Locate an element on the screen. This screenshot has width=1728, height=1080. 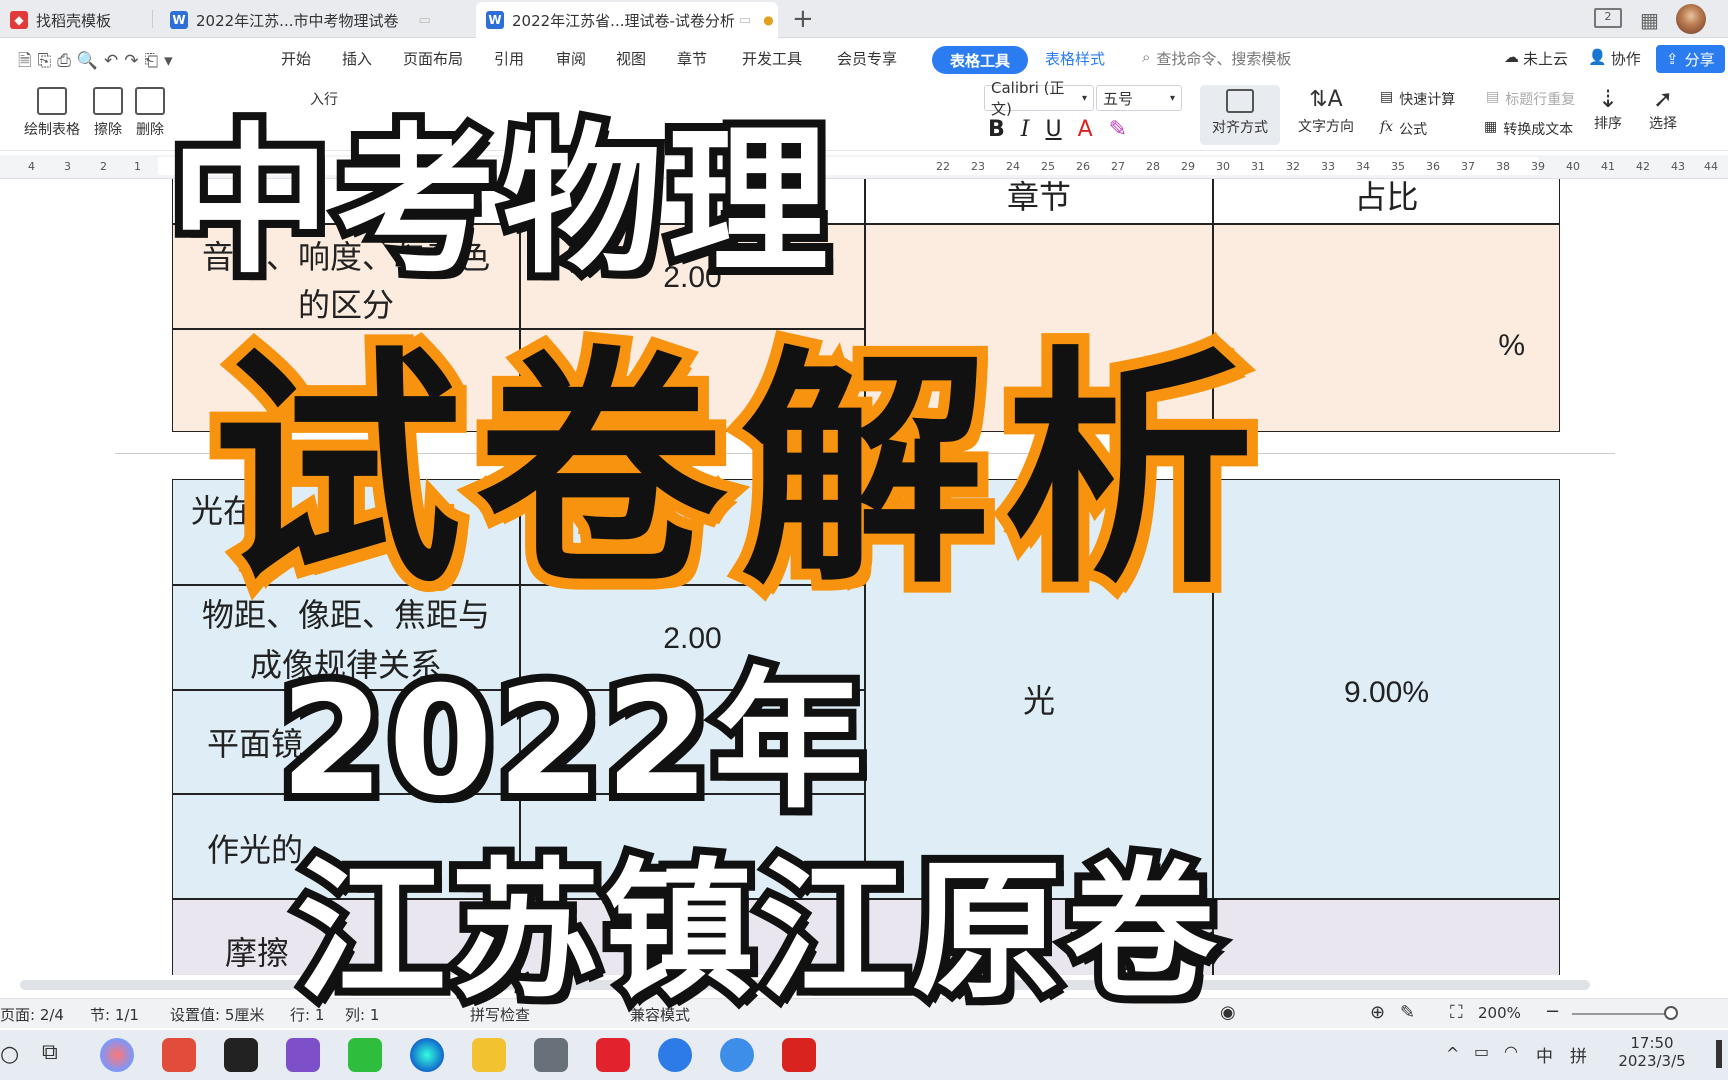
zoom-slider-handle is located at coordinates (1671, 1013).